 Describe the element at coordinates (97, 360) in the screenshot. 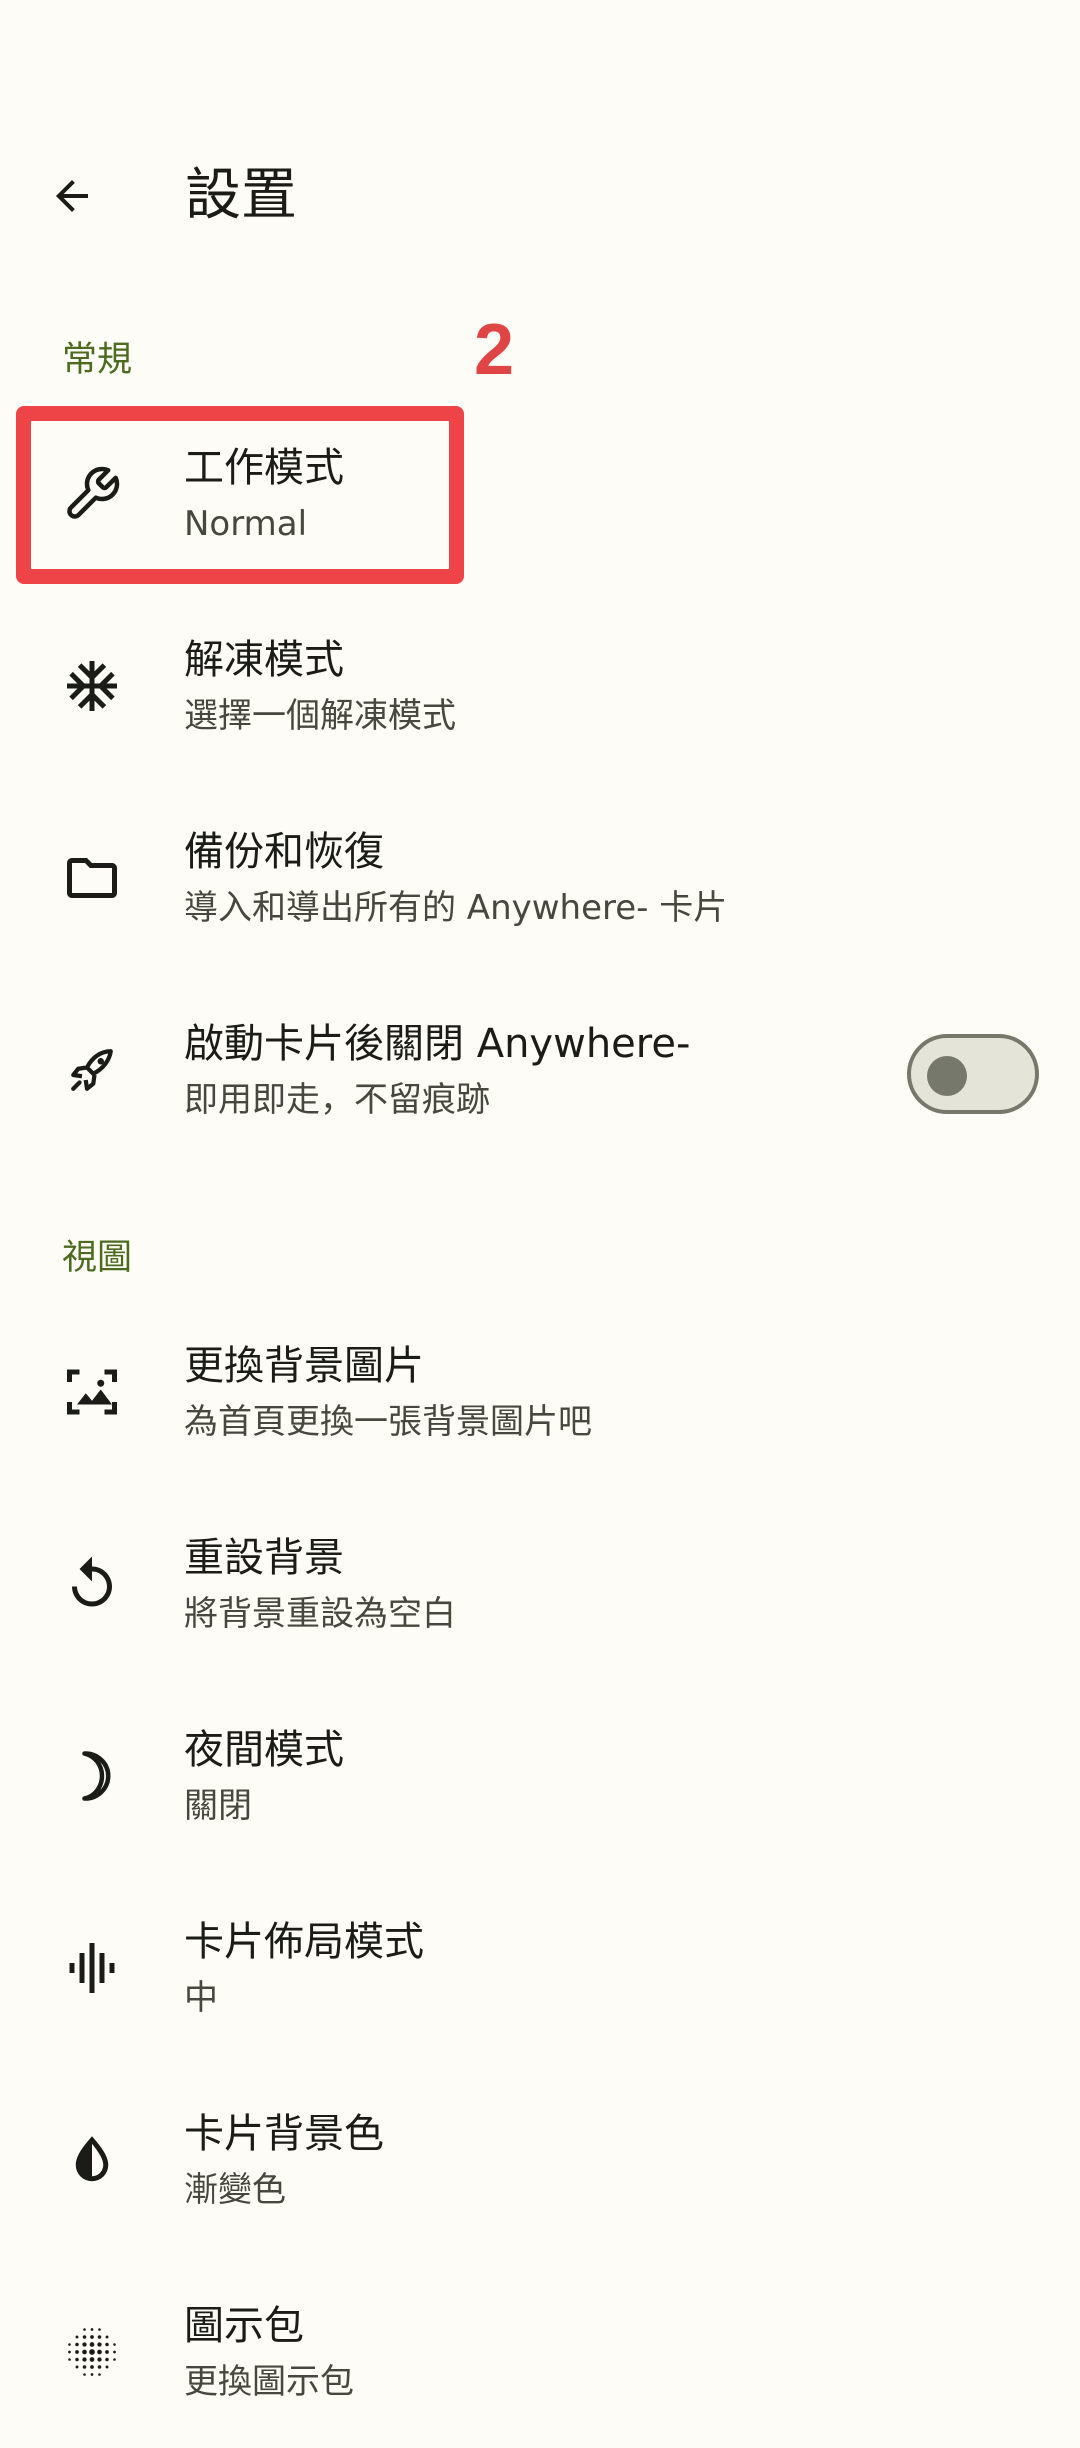

I see `section-header-general: 常規` at that location.